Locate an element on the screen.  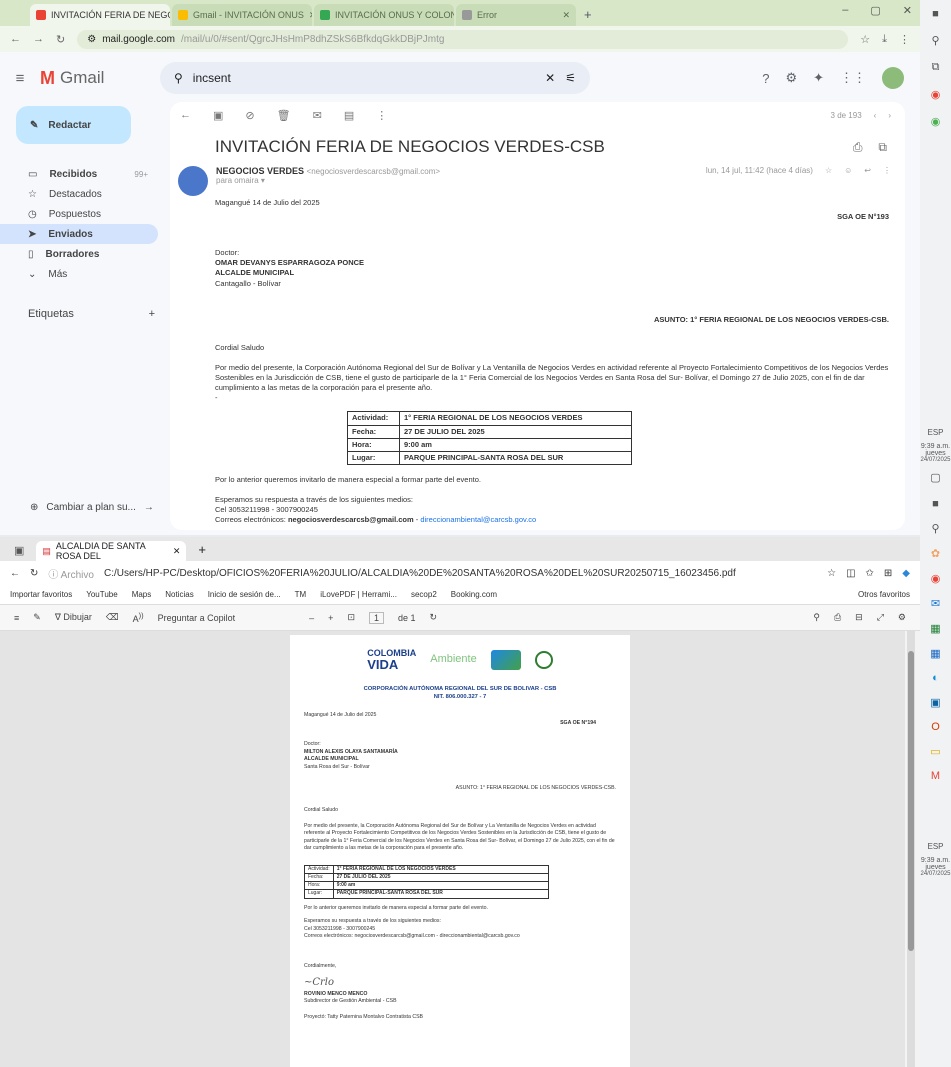
emoji-react-icon: ☺ is located at coordinates (848, 181).